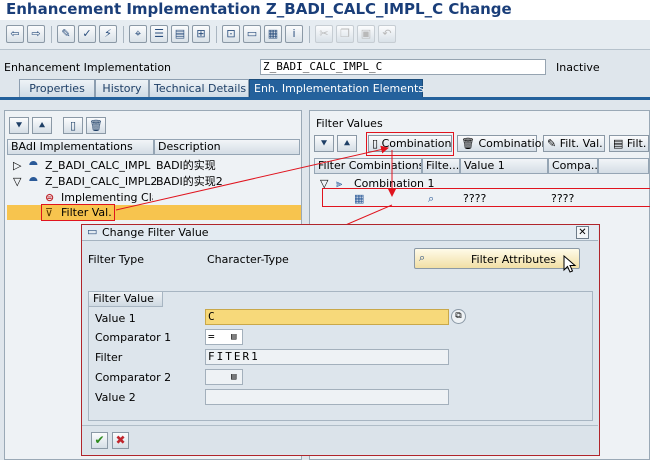 The height and width of the screenshot is (460, 650). Describe the element at coordinates (201, 34) in the screenshot. I see `hierarchy-icon: ⊞` at that location.